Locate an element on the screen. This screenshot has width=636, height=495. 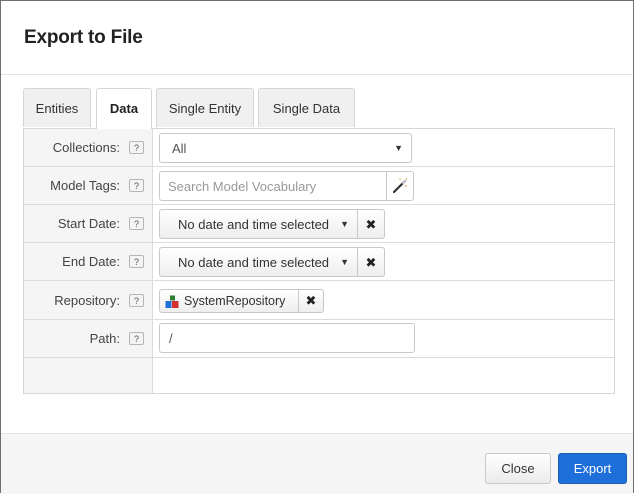
path-label-cell: Path: ? is located at coordinates (88, 338).